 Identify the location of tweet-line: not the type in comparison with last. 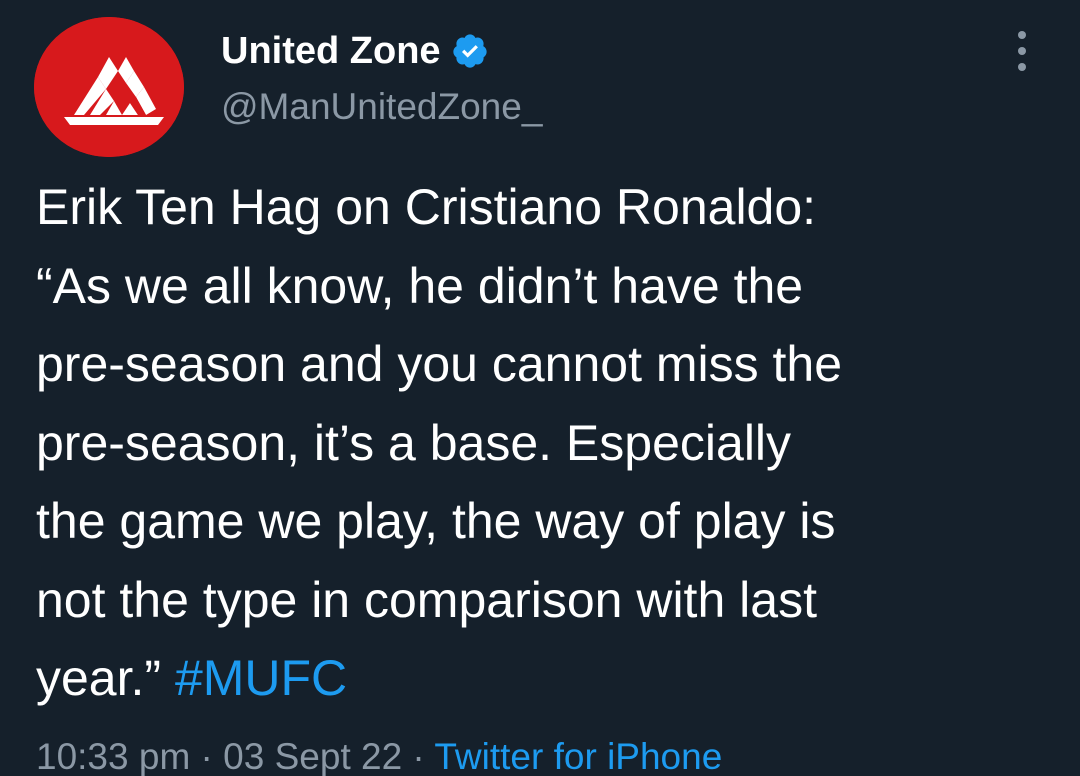
(426, 599).